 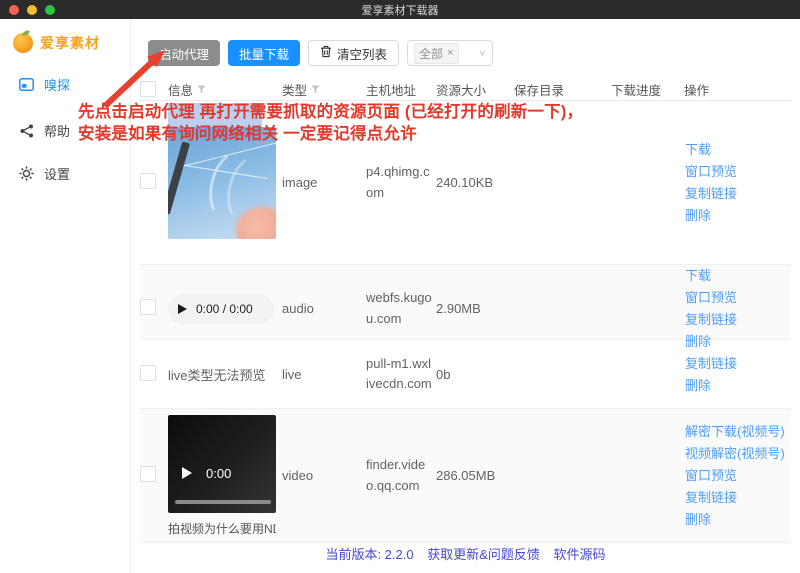 I want to click on type-filter-select: 全部 × ∨, so click(x=450, y=53).